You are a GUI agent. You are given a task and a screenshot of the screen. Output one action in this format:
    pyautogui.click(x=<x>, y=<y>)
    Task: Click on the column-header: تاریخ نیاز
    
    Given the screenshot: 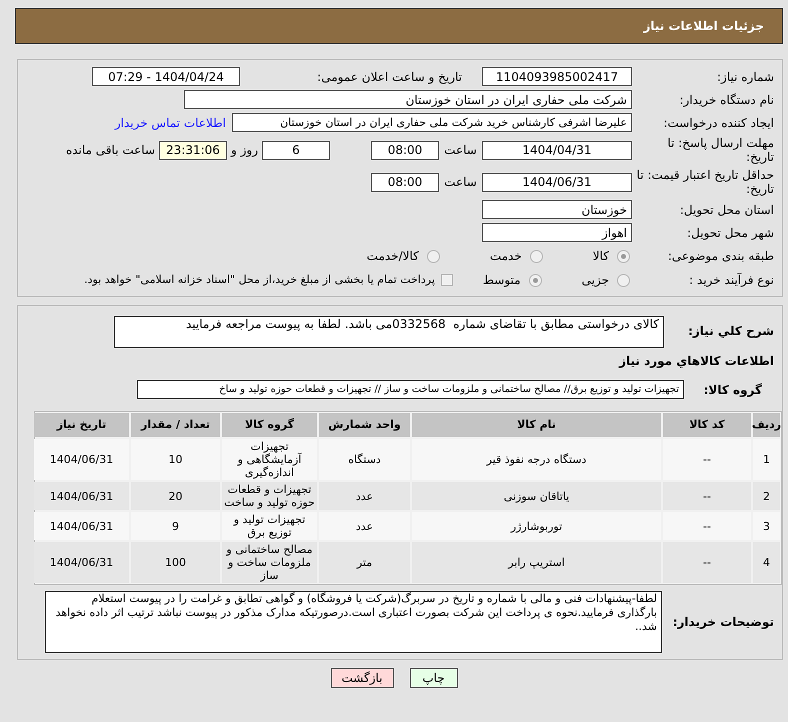 What is the action you would take?
    pyautogui.click(x=81, y=425)
    